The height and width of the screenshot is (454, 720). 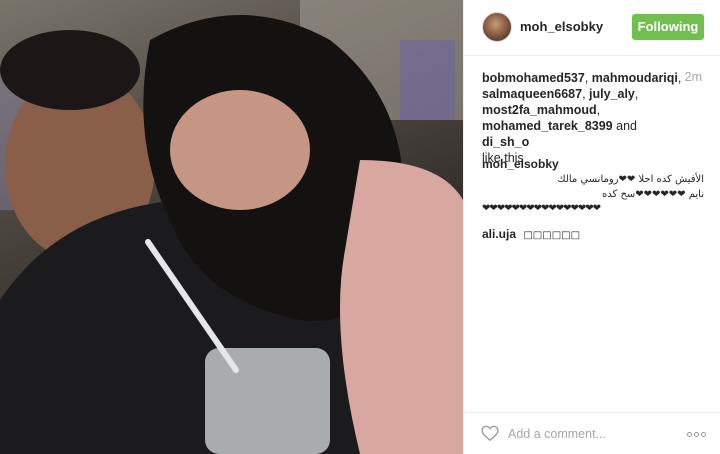 I want to click on comment-footer, so click(x=592, y=433).